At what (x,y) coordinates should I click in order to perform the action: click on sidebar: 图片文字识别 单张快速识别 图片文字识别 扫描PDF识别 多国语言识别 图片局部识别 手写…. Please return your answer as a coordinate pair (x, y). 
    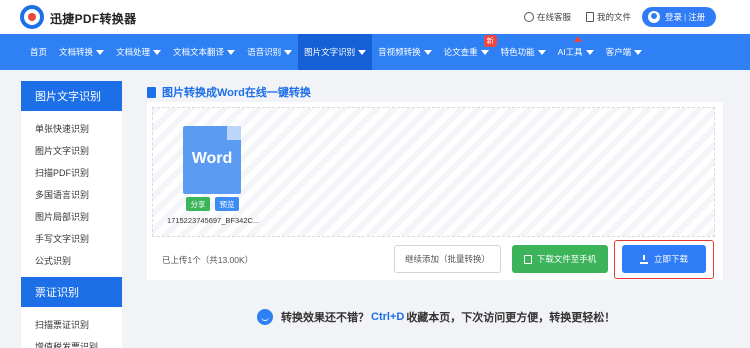
    Looking at the image, I should click on (71, 214).